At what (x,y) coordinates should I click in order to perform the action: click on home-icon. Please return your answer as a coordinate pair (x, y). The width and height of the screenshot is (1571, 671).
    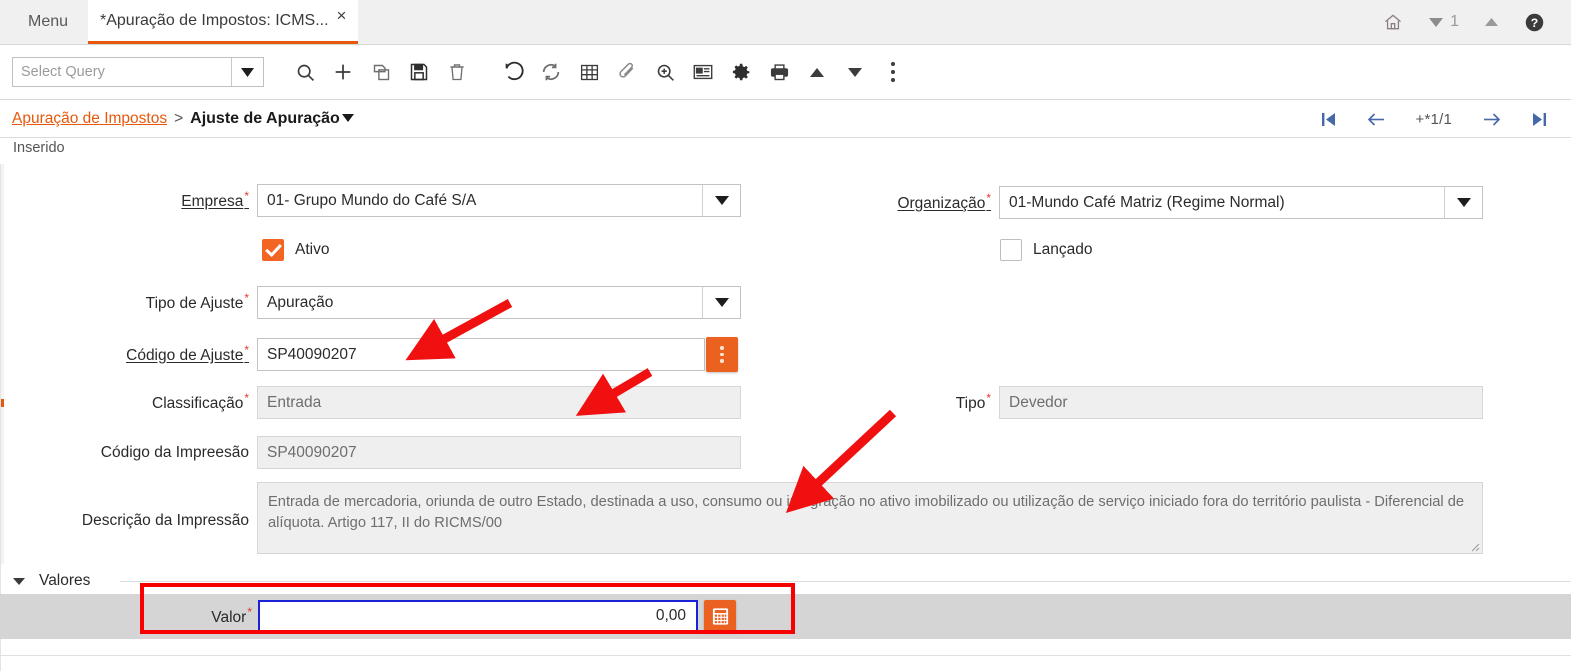
    Looking at the image, I should click on (1393, 22).